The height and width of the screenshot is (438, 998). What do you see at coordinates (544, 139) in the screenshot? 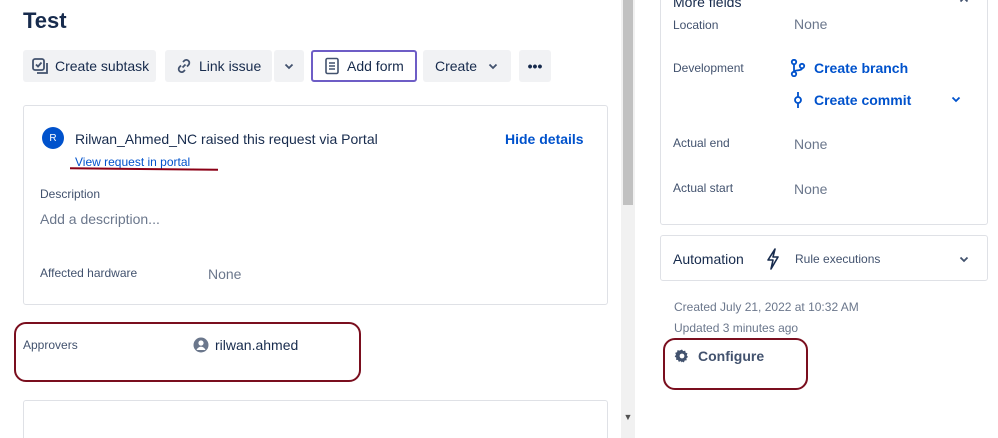
I see `hide-details-button: Hide details` at bounding box center [544, 139].